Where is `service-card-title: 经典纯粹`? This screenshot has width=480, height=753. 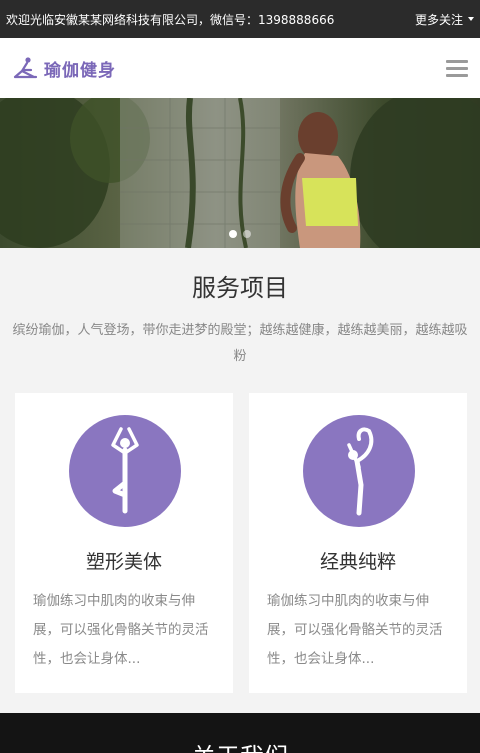 service-card-title: 经典纯粹 is located at coordinates (357, 562).